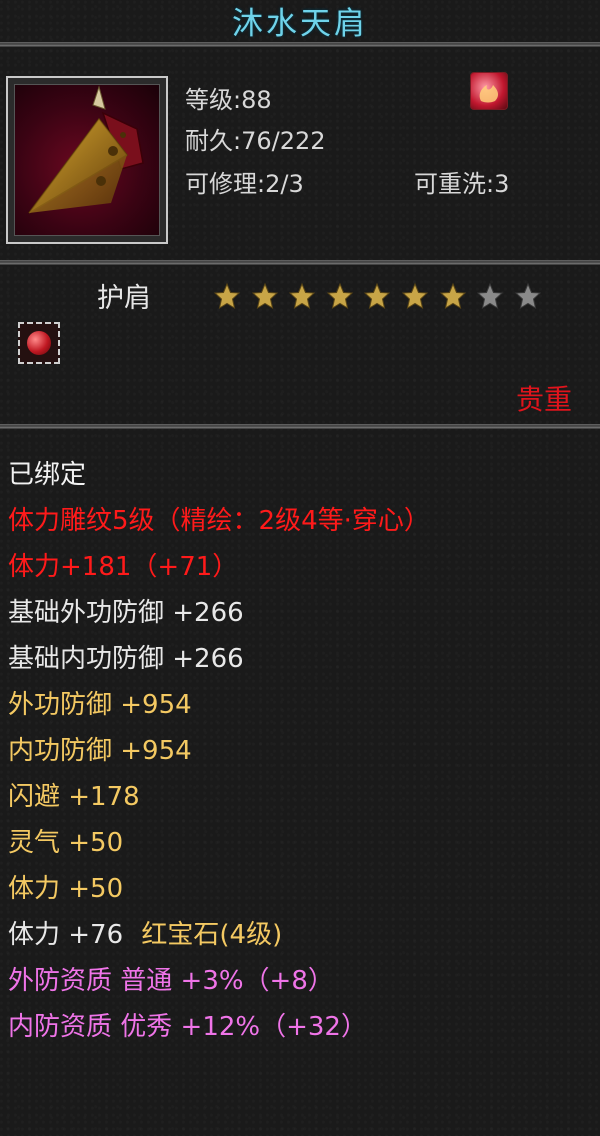 This screenshot has width=600, height=1136. Describe the element at coordinates (300, 44) in the screenshot. I see `title-divider` at that location.